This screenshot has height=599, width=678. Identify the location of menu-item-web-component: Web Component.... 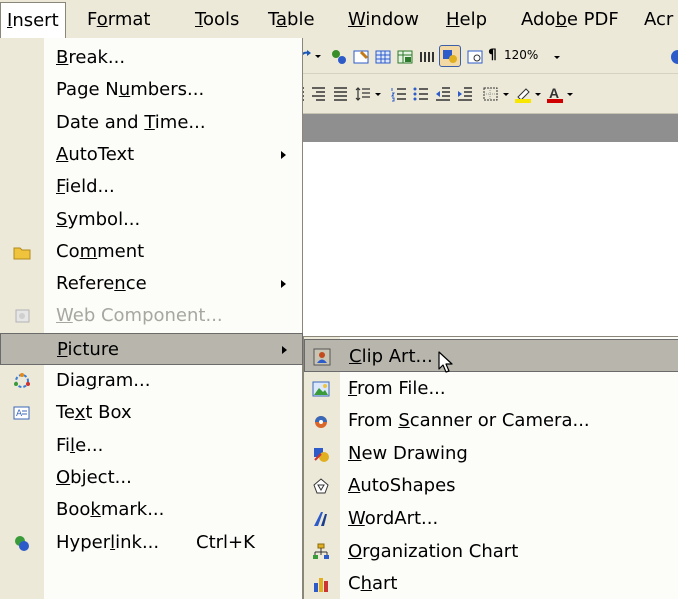
(151, 316).